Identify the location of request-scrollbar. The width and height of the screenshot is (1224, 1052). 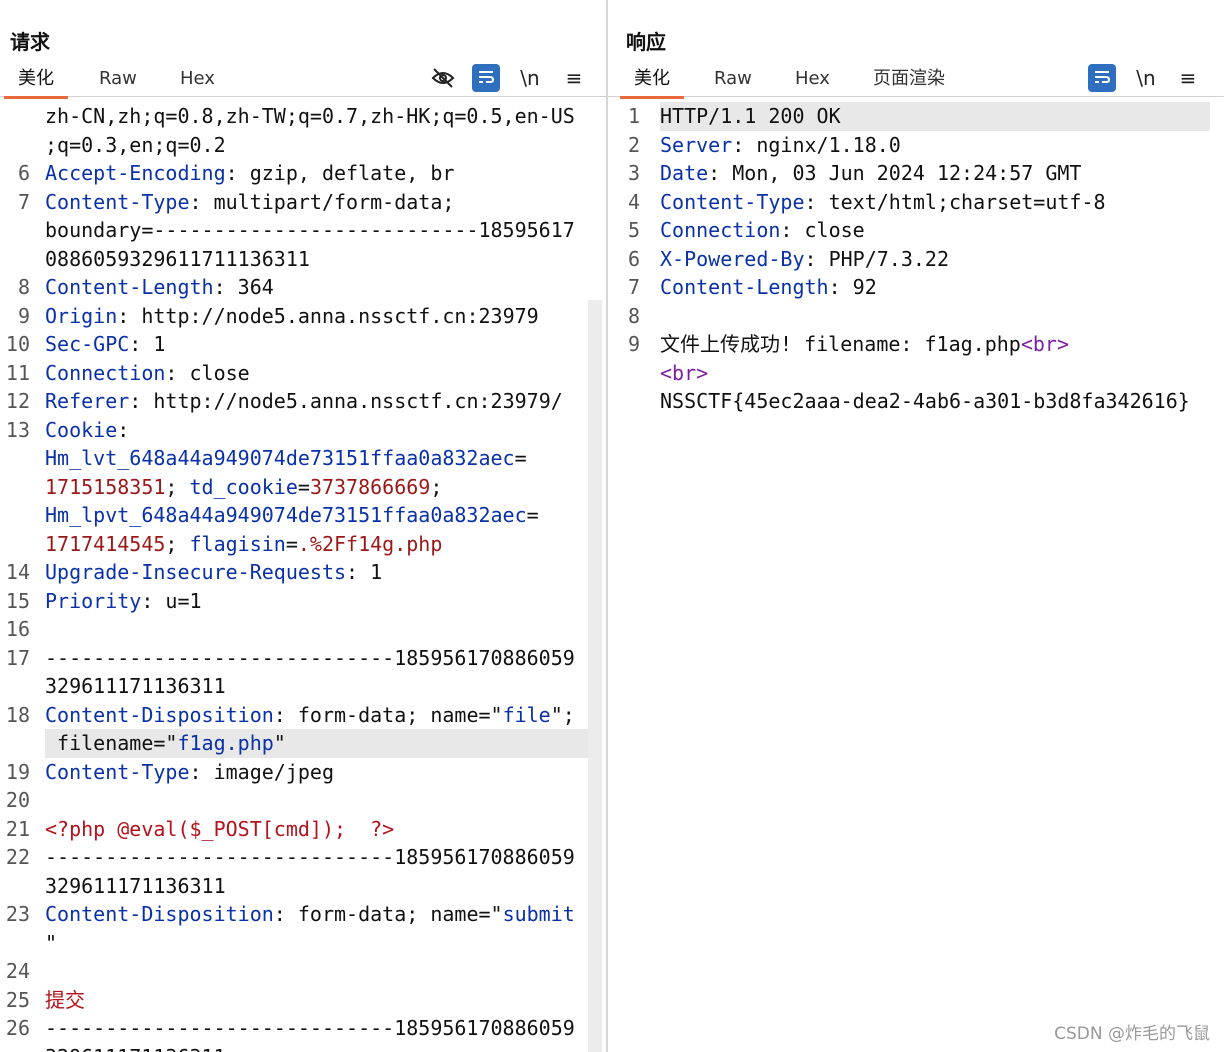
(595, 676).